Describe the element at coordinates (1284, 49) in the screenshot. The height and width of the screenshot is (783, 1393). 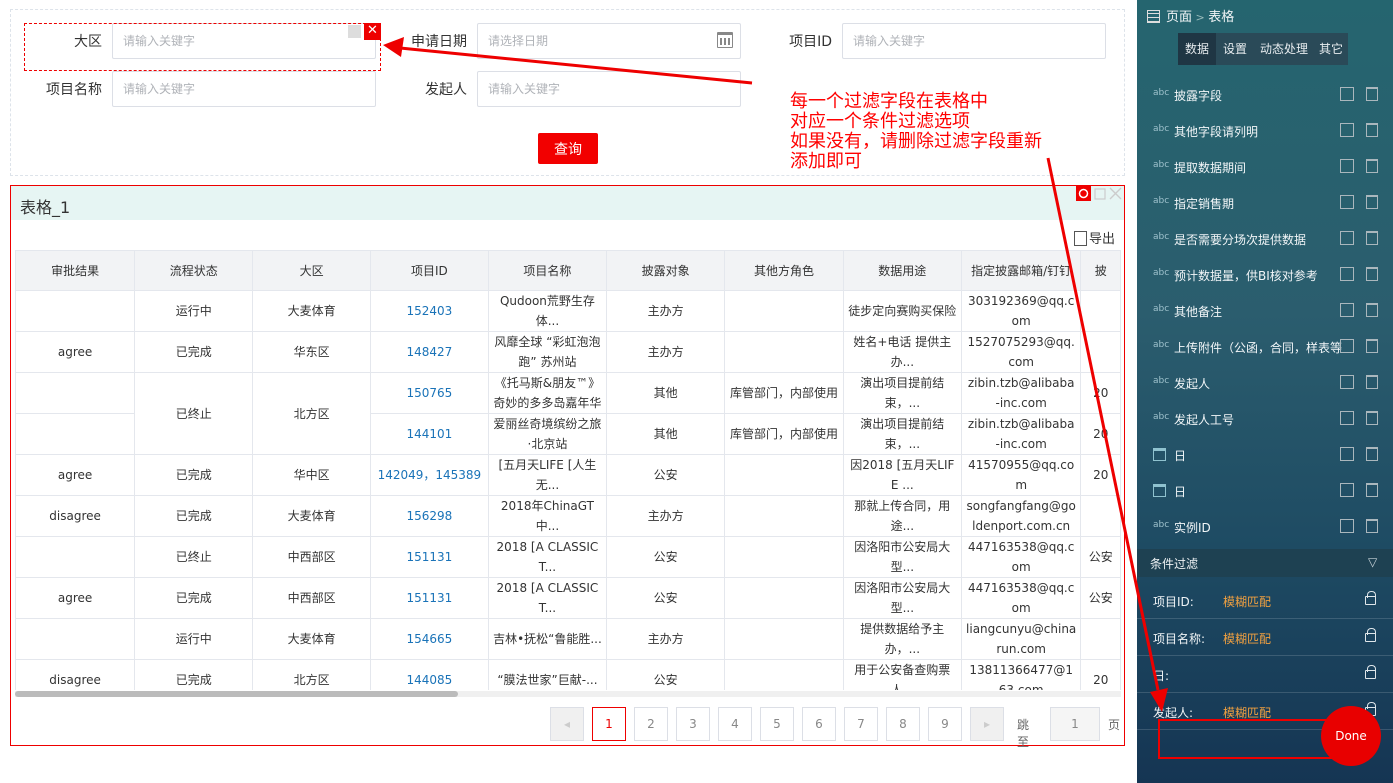
I see `tab-dynamic: 动态处理` at that location.